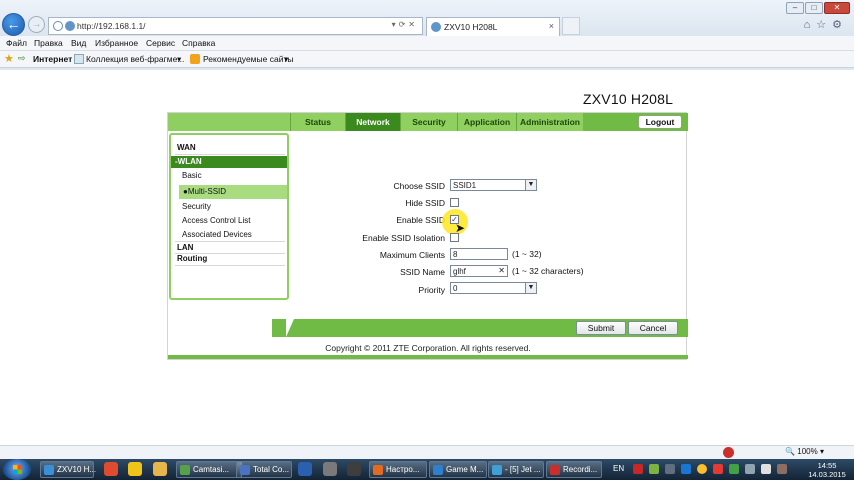 The image size is (854, 480). What do you see at coordinates (438, 470) in the screenshot?
I see `game-icon` at bounding box center [438, 470].